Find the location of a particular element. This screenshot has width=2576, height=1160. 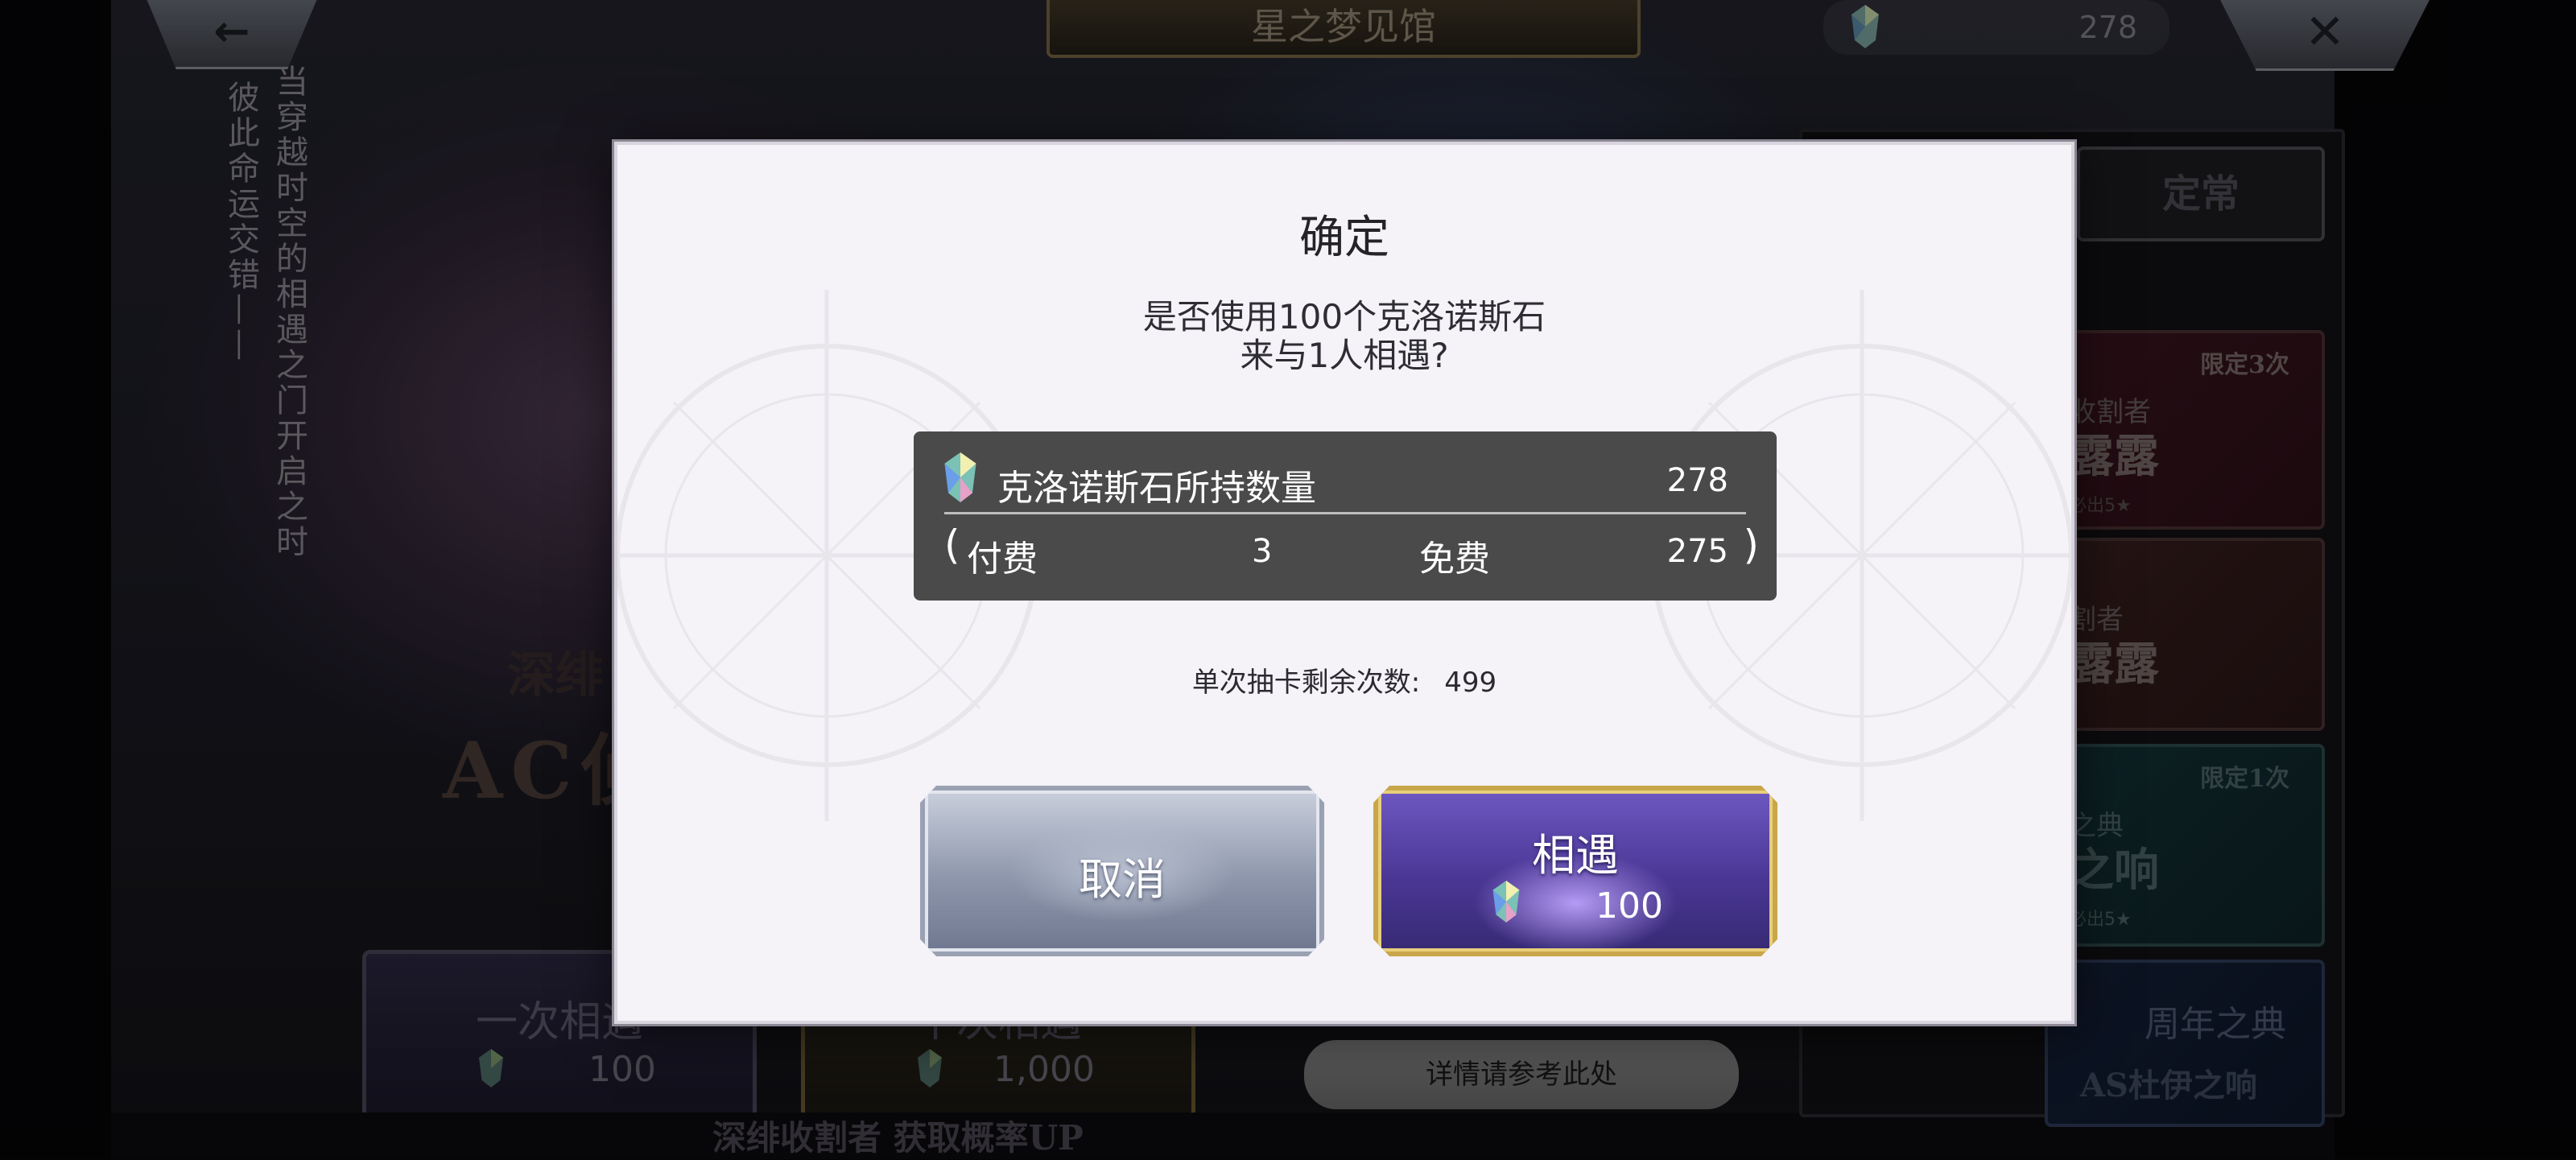

free-stones-label: 免费 is located at coordinates (1454, 559).